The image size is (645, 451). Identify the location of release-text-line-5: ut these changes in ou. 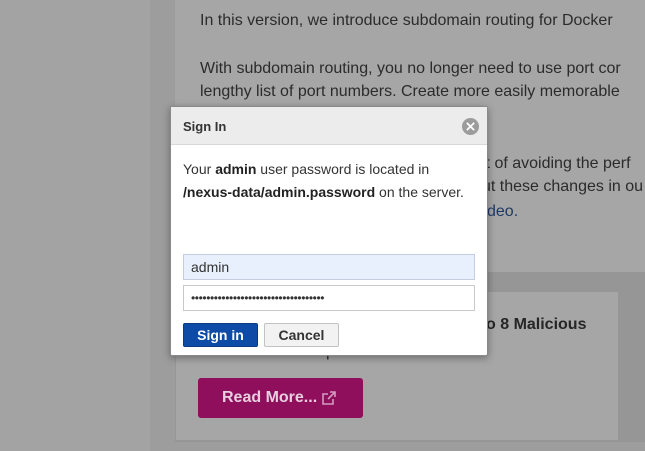
(563, 186).